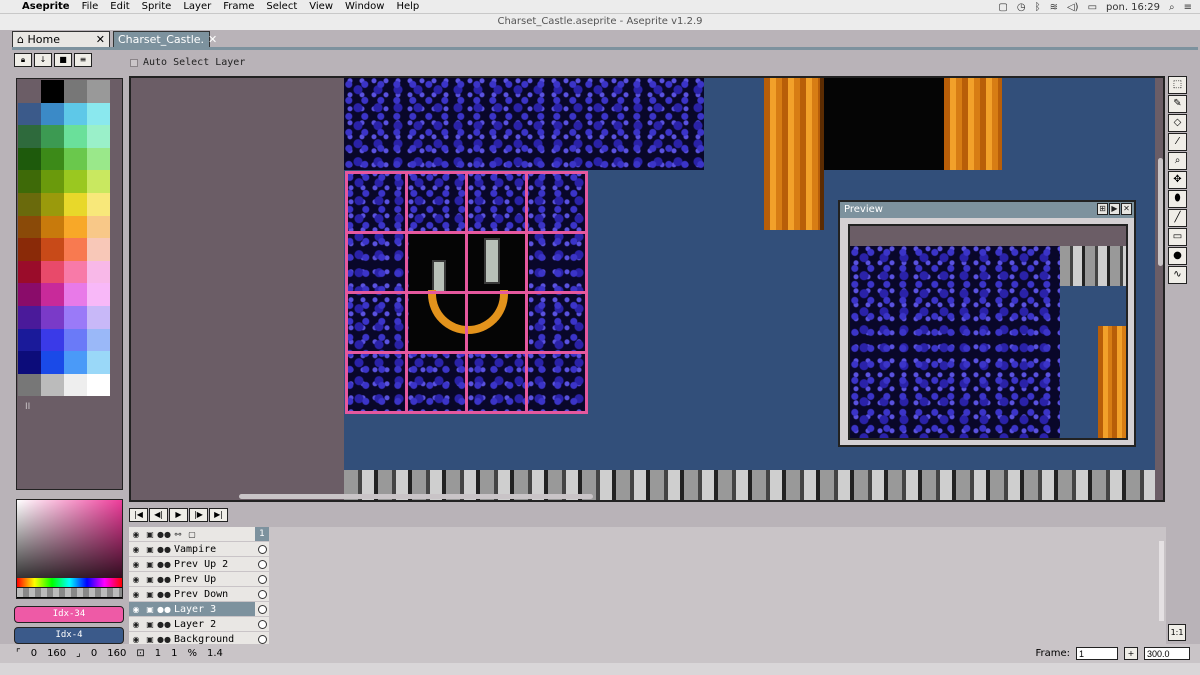  What do you see at coordinates (157, 6) in the screenshot?
I see `menu-sprite: Sprite` at bounding box center [157, 6].